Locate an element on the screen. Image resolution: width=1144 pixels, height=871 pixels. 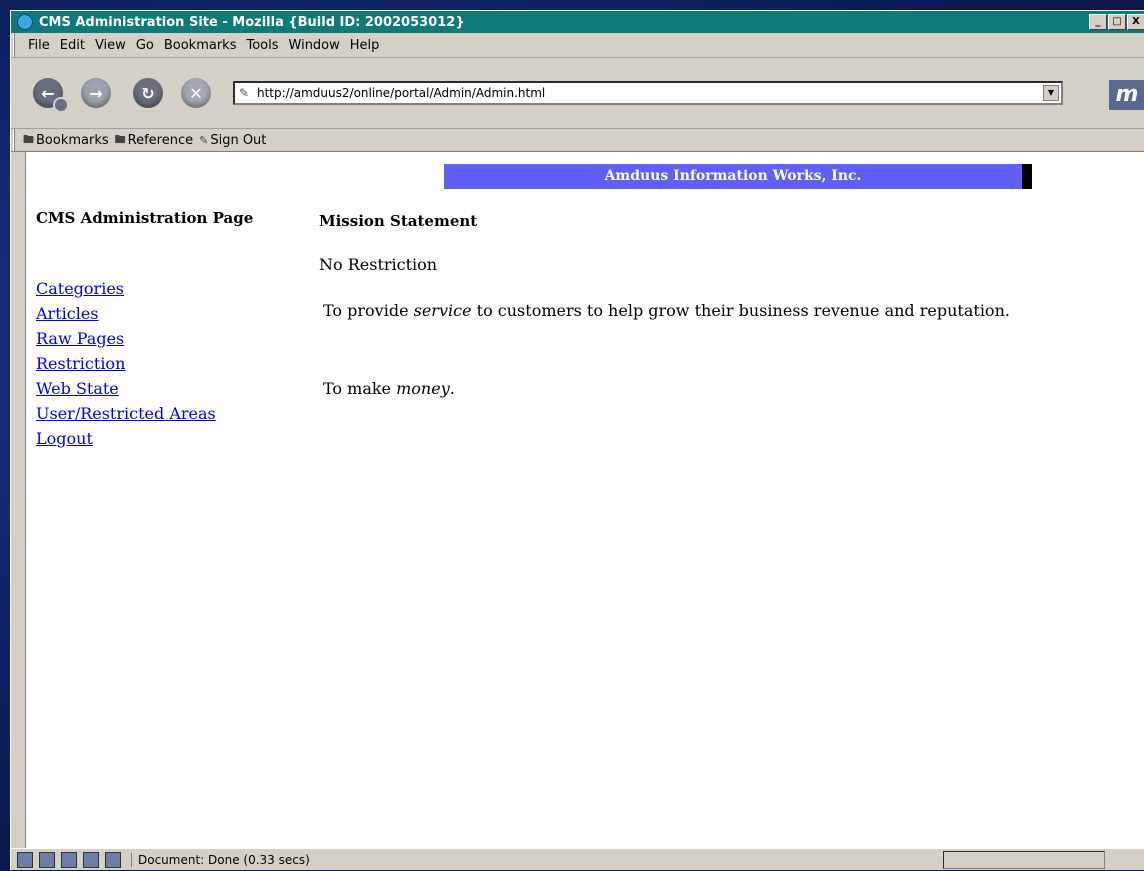
mail-icon is located at coordinates (47, 860).